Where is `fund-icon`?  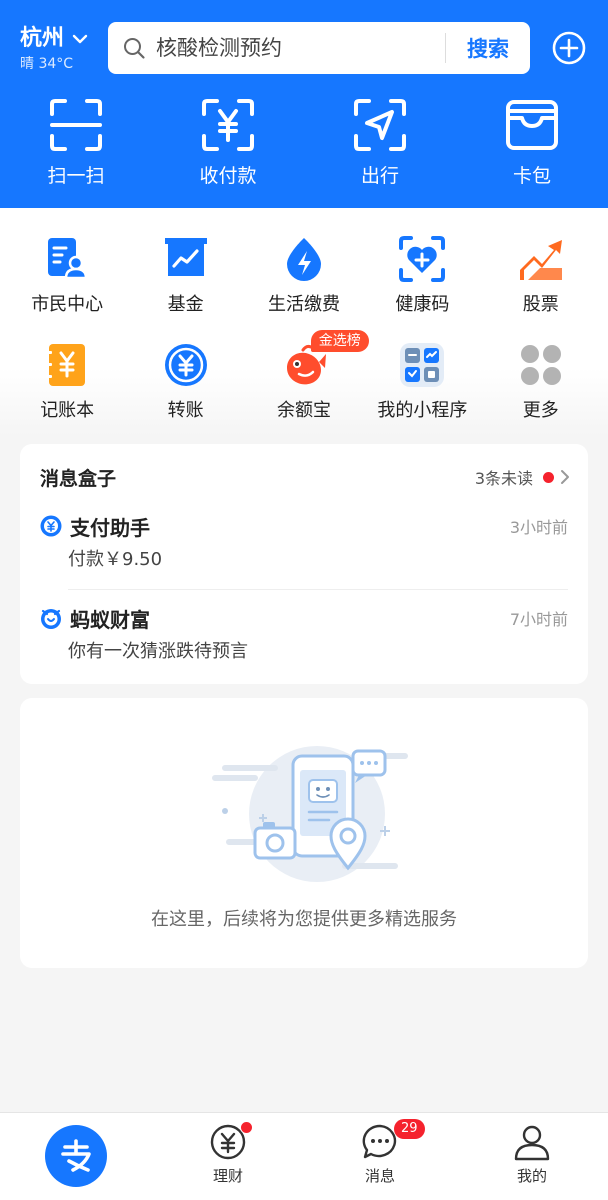
fund-icon is located at coordinates (185, 257).